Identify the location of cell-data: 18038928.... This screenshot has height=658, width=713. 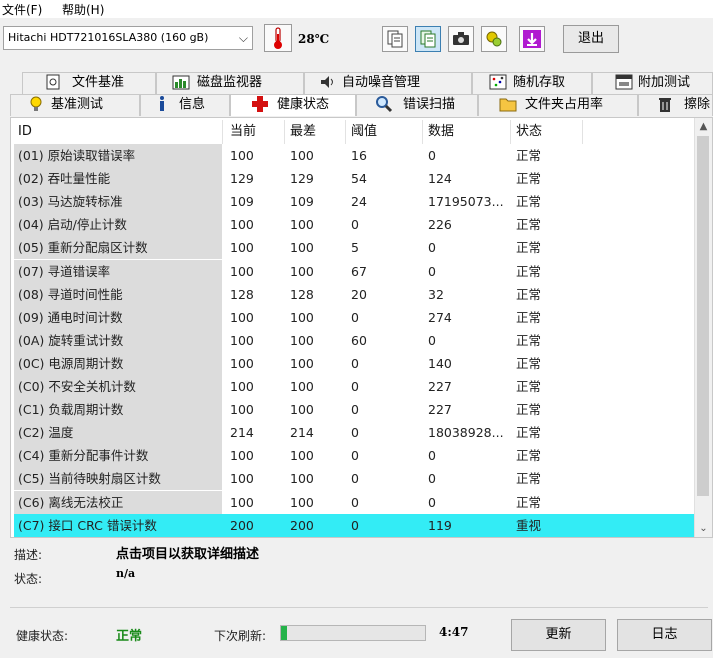
(466, 433).